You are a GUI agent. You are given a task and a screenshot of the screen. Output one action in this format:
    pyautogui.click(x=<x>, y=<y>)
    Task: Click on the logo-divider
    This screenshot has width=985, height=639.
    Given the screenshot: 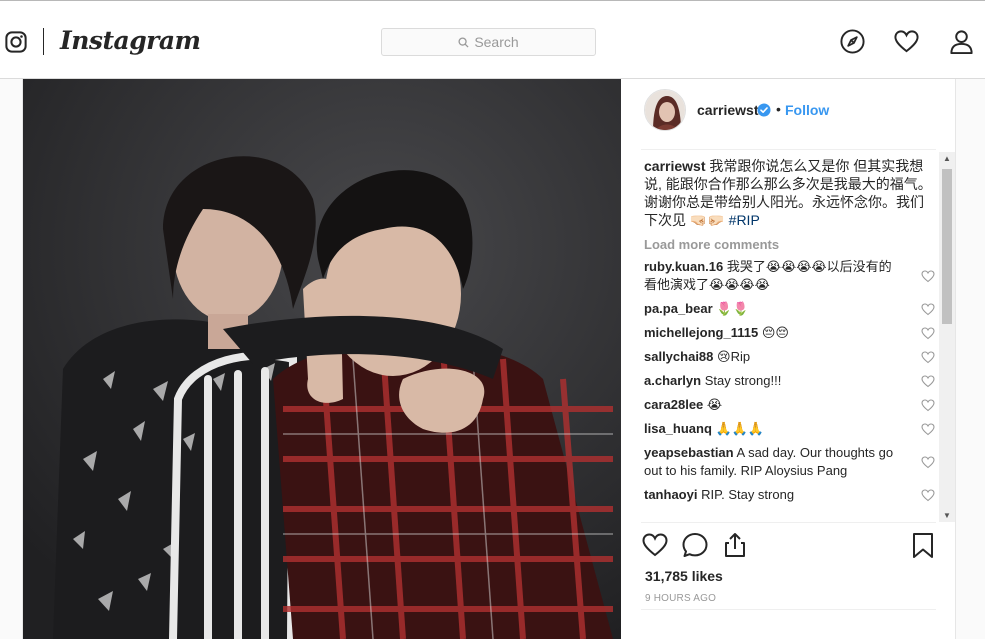 What is the action you would take?
    pyautogui.click(x=43, y=41)
    